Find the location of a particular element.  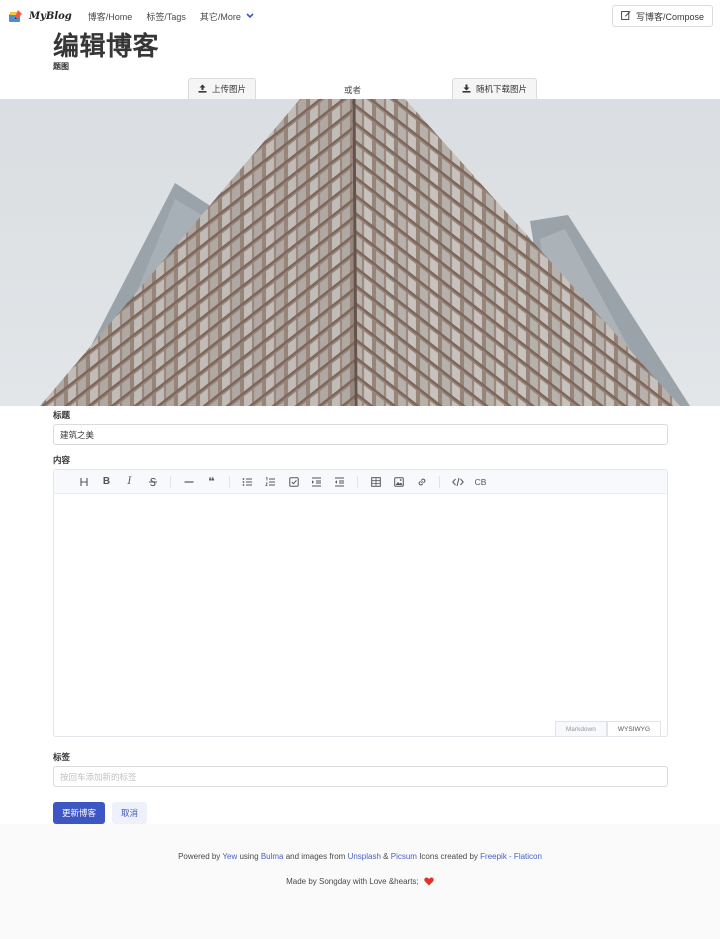

footer-using-text: using is located at coordinates (249, 856).